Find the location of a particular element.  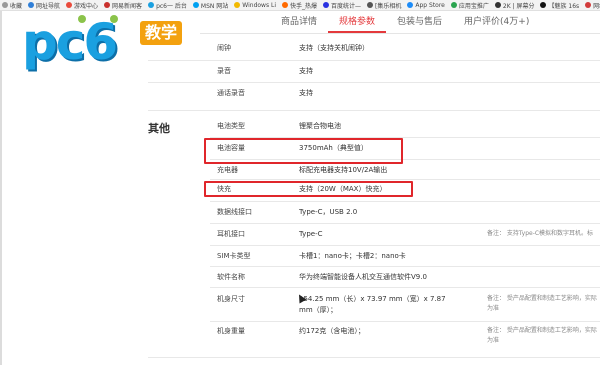

bookmark-item: 网址导航 is located at coordinates (44, 5).